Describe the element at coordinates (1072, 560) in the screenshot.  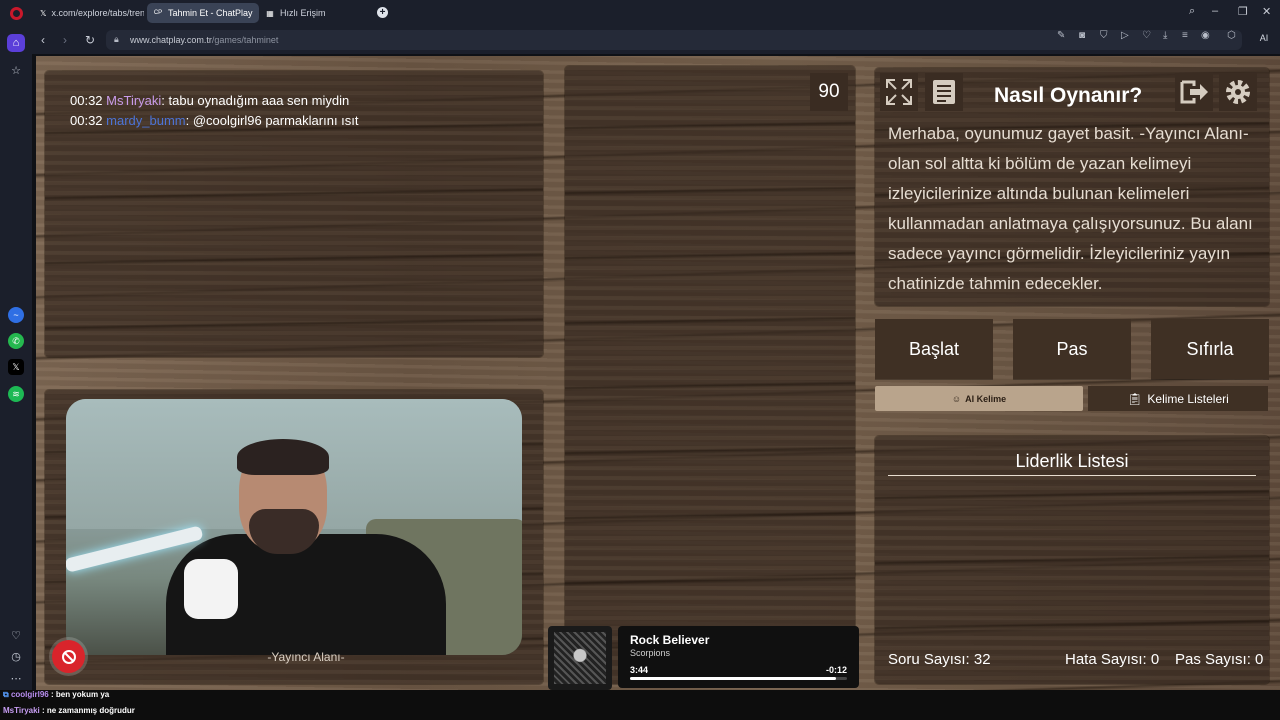
I see `leaderboard-panel` at that location.